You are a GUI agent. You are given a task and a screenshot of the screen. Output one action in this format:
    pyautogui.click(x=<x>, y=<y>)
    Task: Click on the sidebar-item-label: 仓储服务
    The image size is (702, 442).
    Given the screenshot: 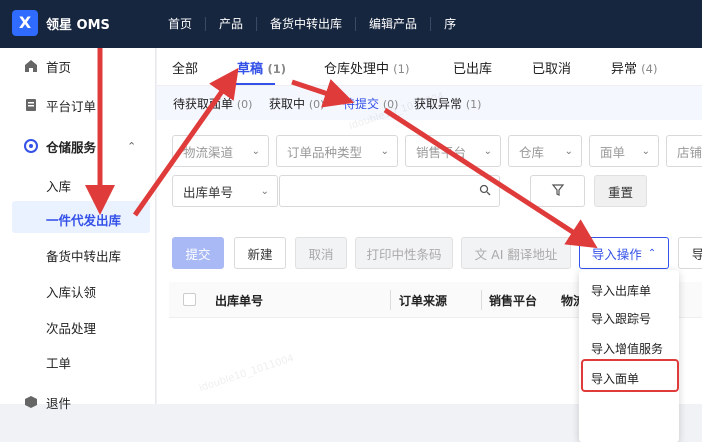 What is the action you would take?
    pyautogui.click(x=71, y=147)
    